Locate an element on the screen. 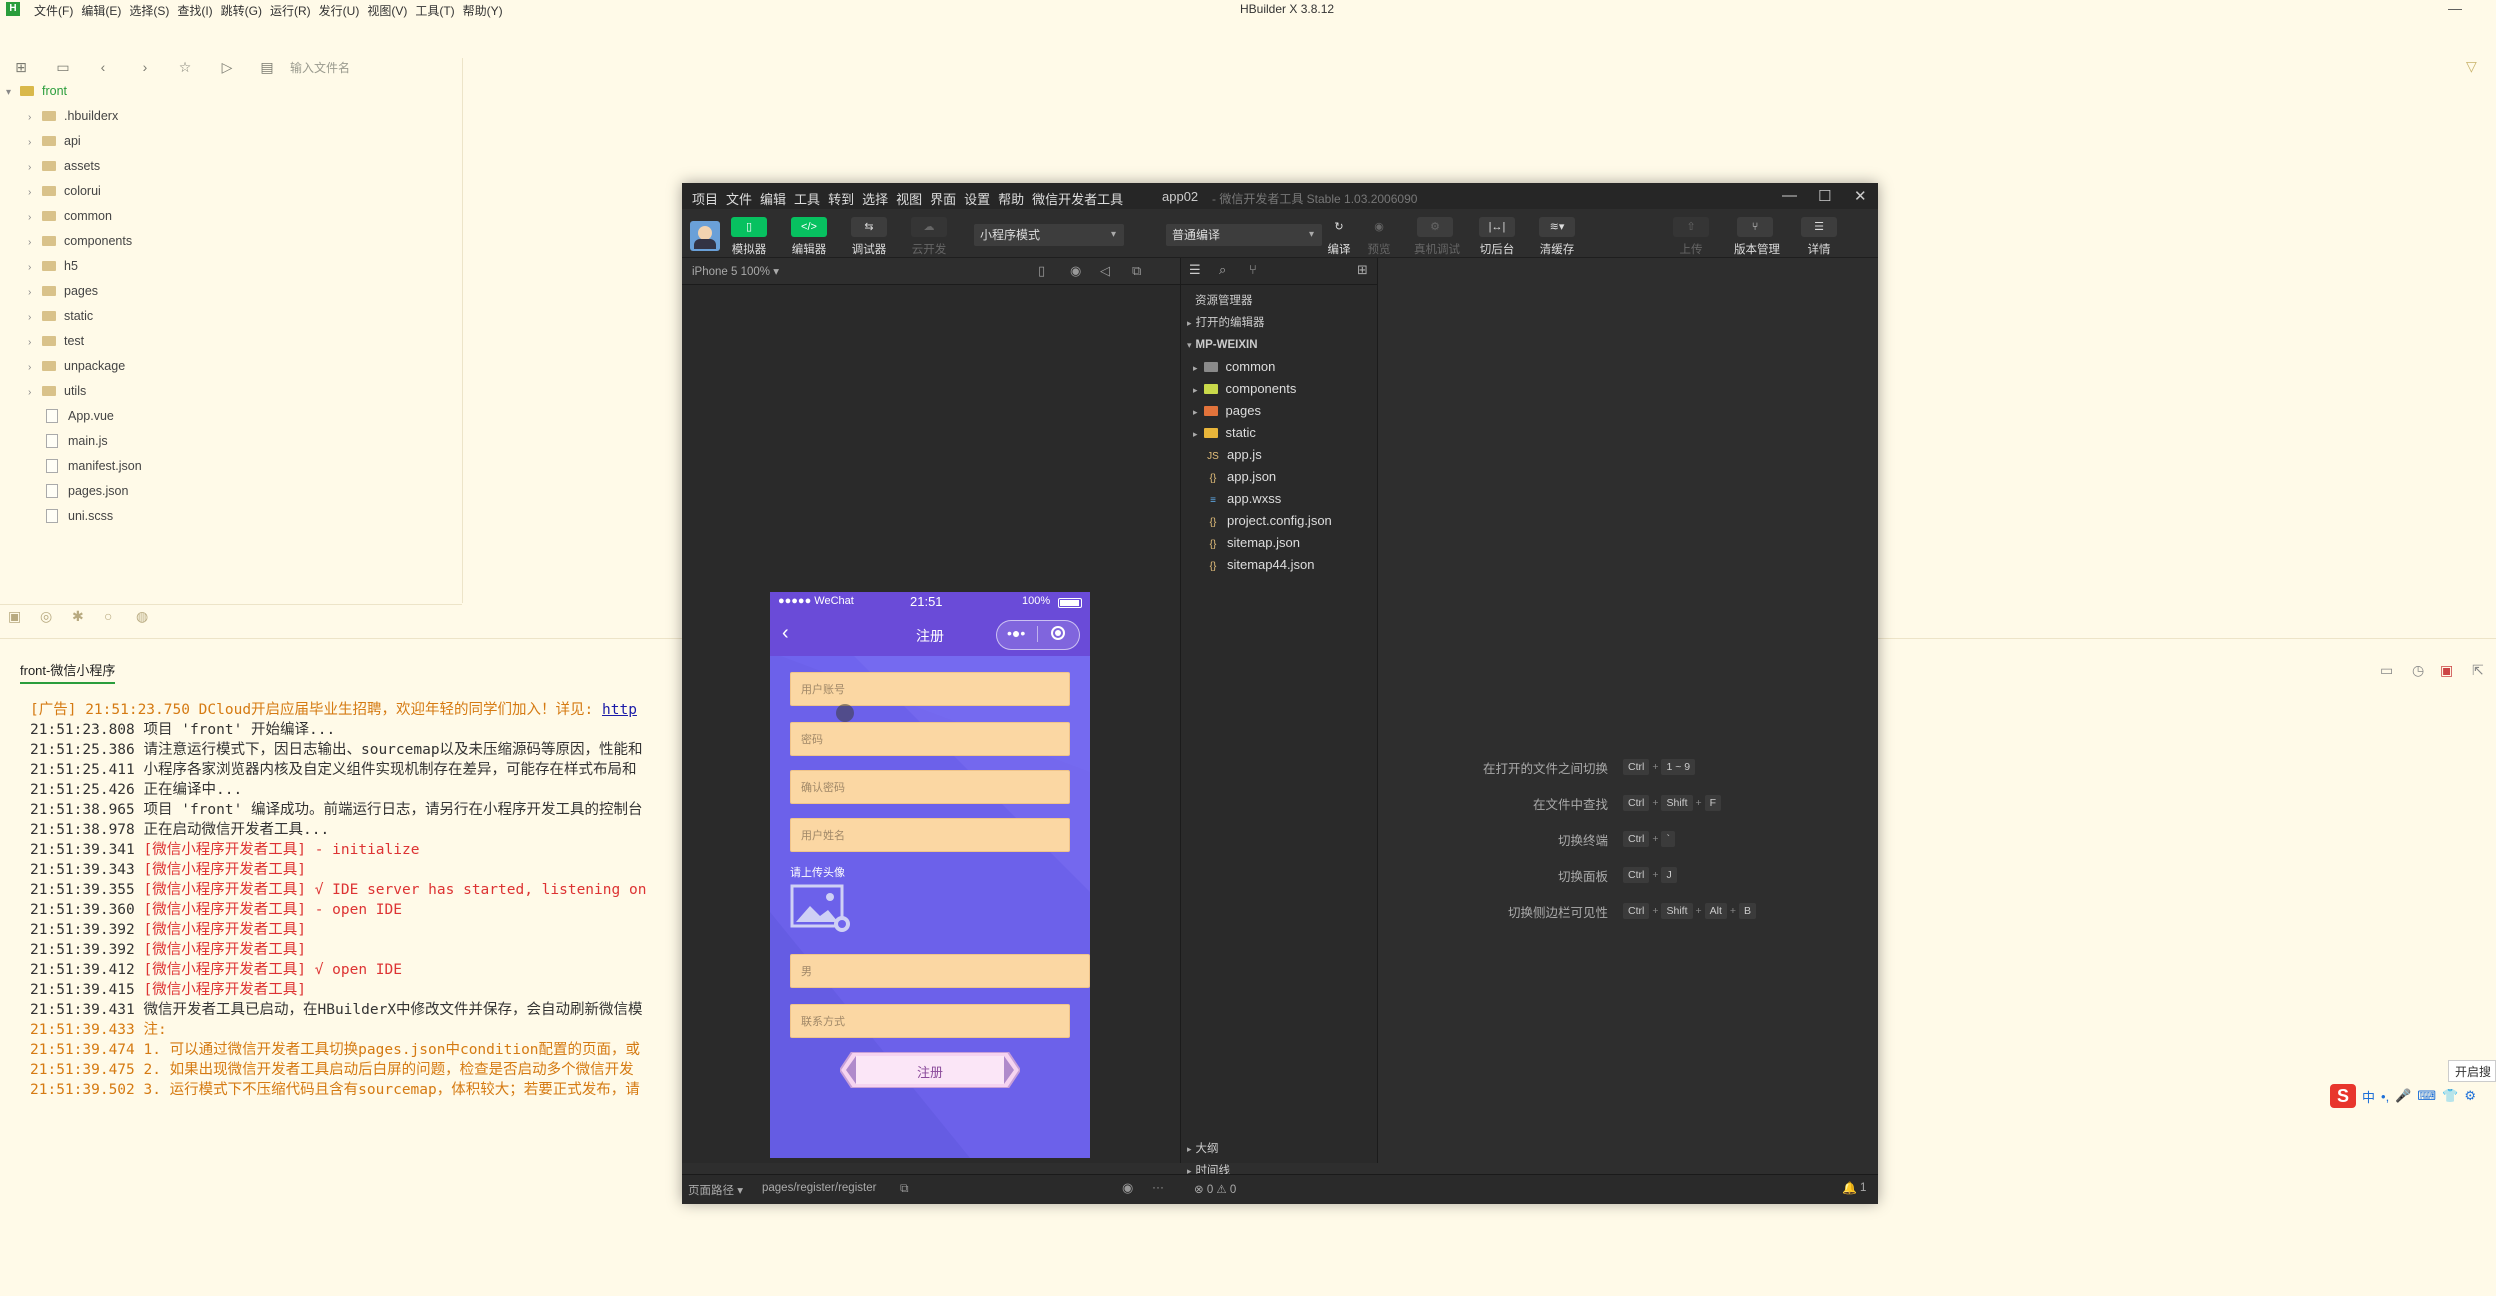 This screenshot has width=2496, height=1296. debugger-button: ⇆ 调试器 is located at coordinates (869, 237).